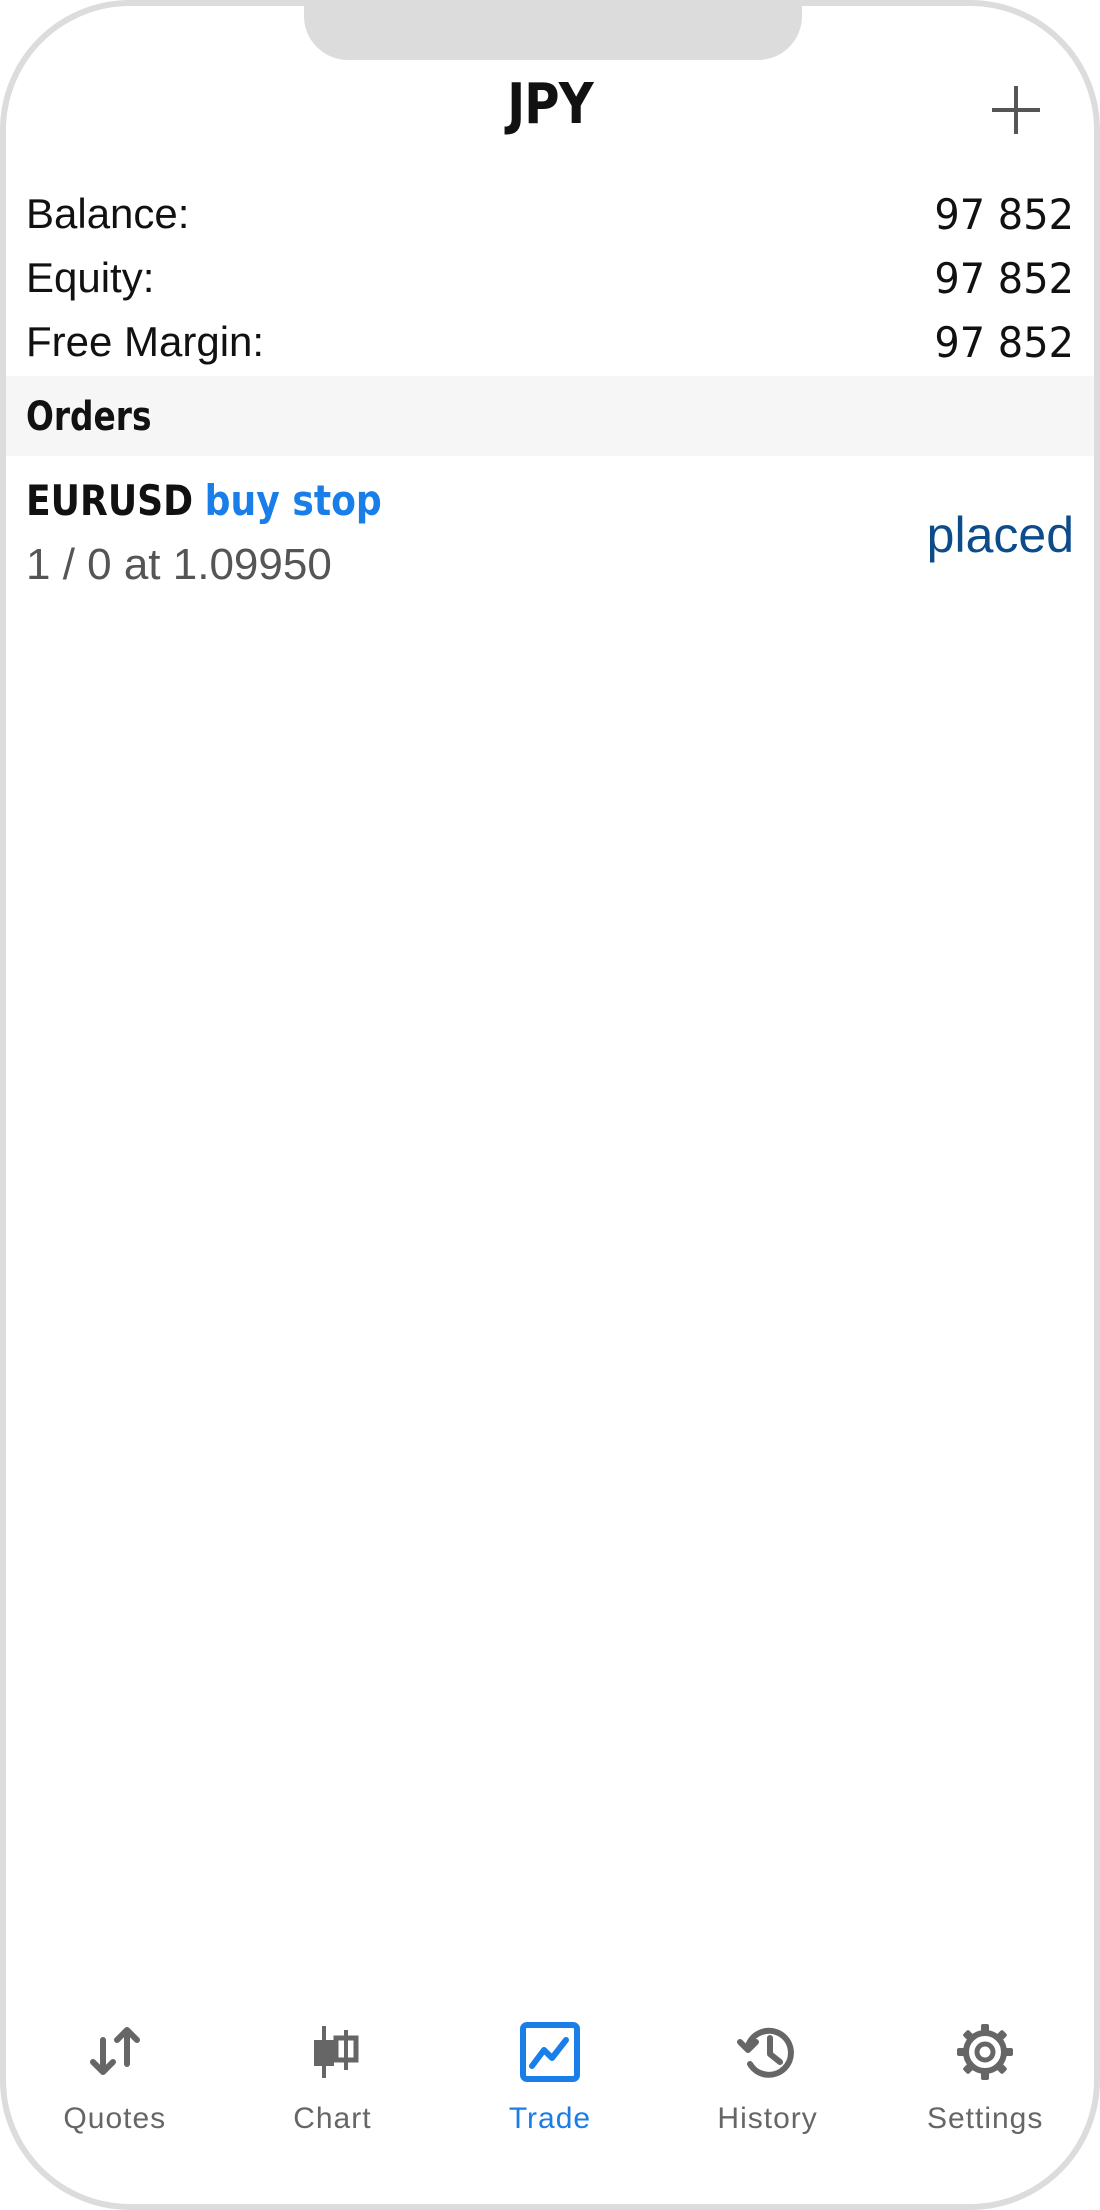 Image resolution: width=1100 pixels, height=2210 pixels. What do you see at coordinates (108, 213) in the screenshot?
I see `balance-label: Balance:` at bounding box center [108, 213].